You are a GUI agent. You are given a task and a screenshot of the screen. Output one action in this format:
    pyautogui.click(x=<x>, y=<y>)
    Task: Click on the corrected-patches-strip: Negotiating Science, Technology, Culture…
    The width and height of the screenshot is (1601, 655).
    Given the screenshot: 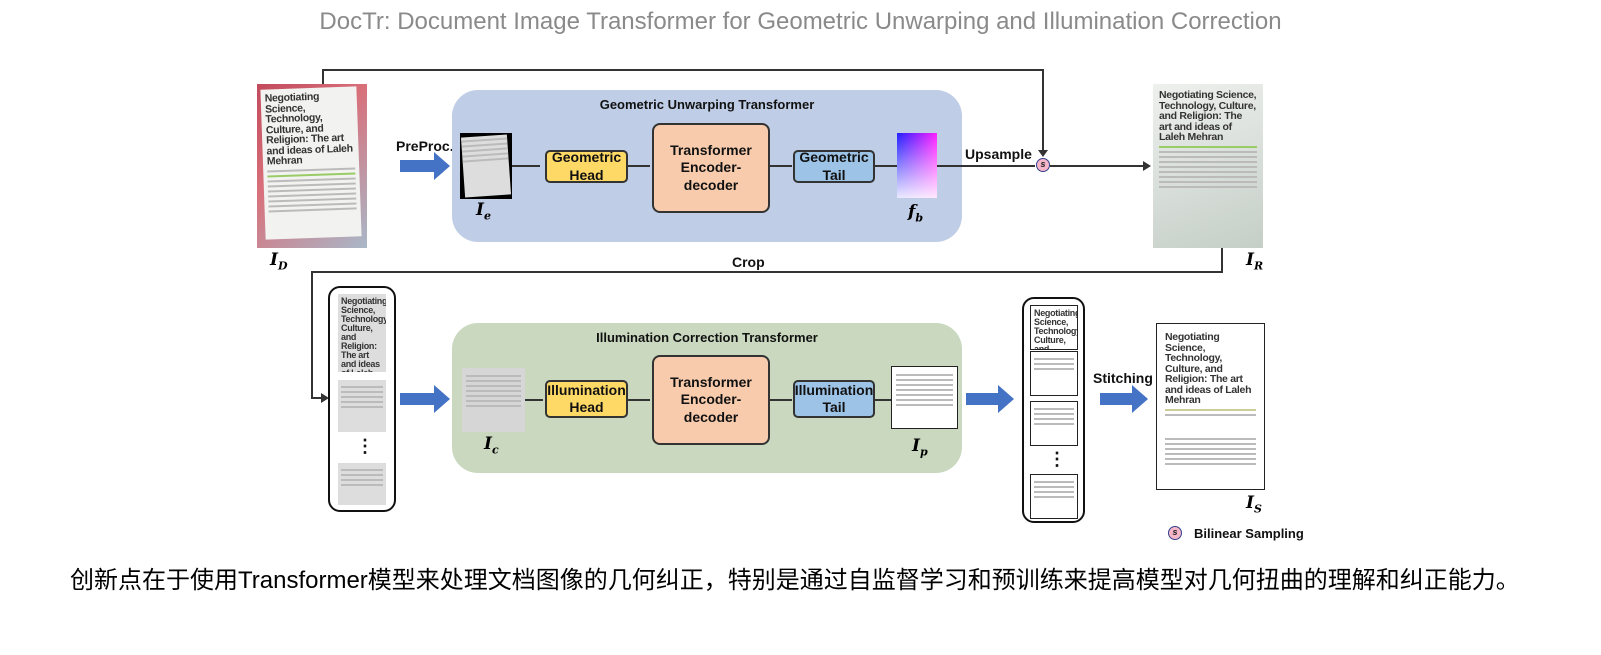 What is the action you would take?
    pyautogui.click(x=1053, y=410)
    